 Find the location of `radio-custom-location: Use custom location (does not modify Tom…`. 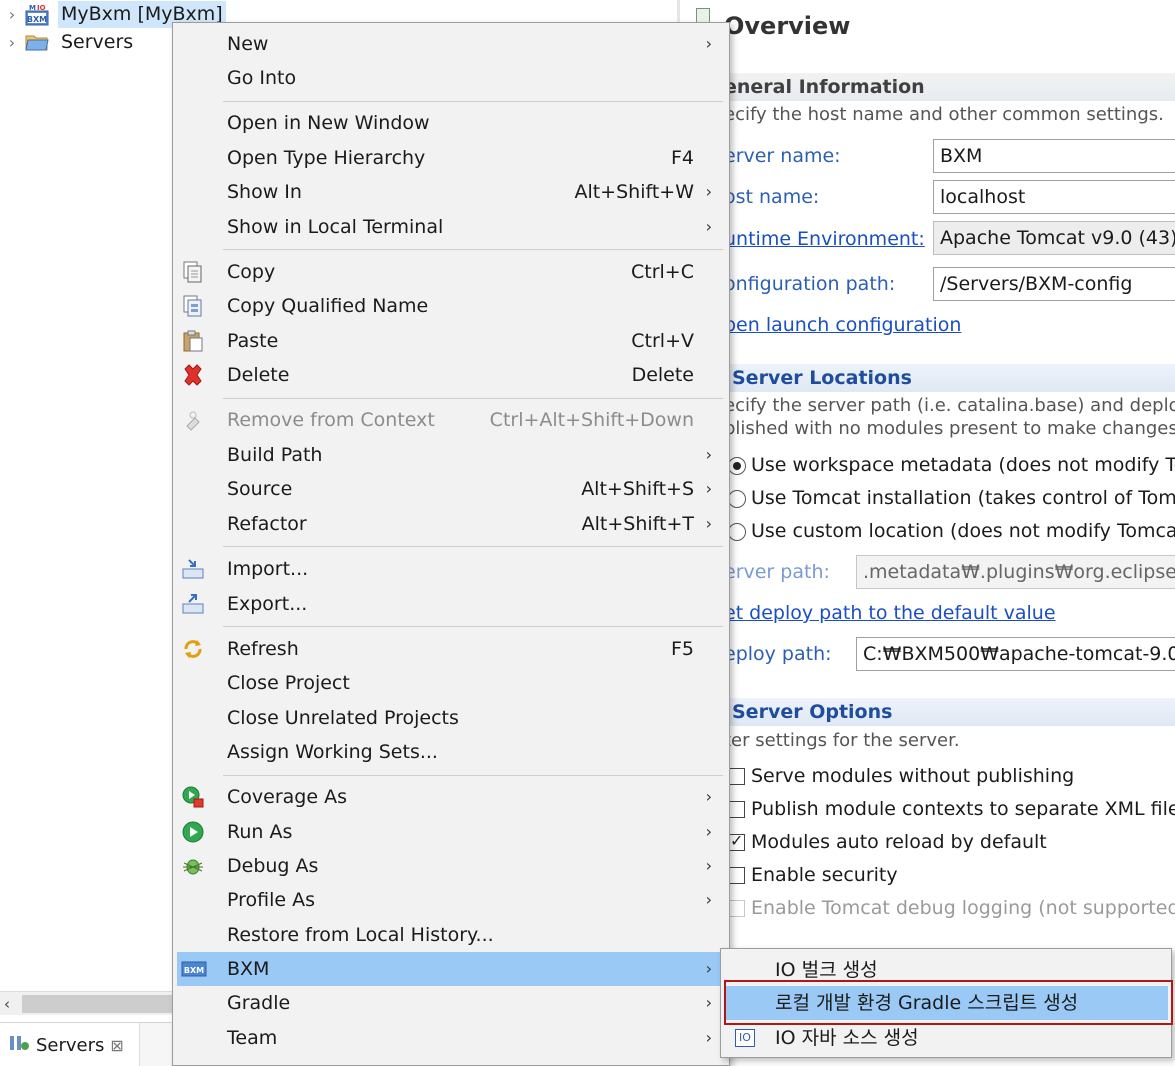

radio-custom-location: Use custom location (does not modify Tom… is located at coordinates (951, 531).